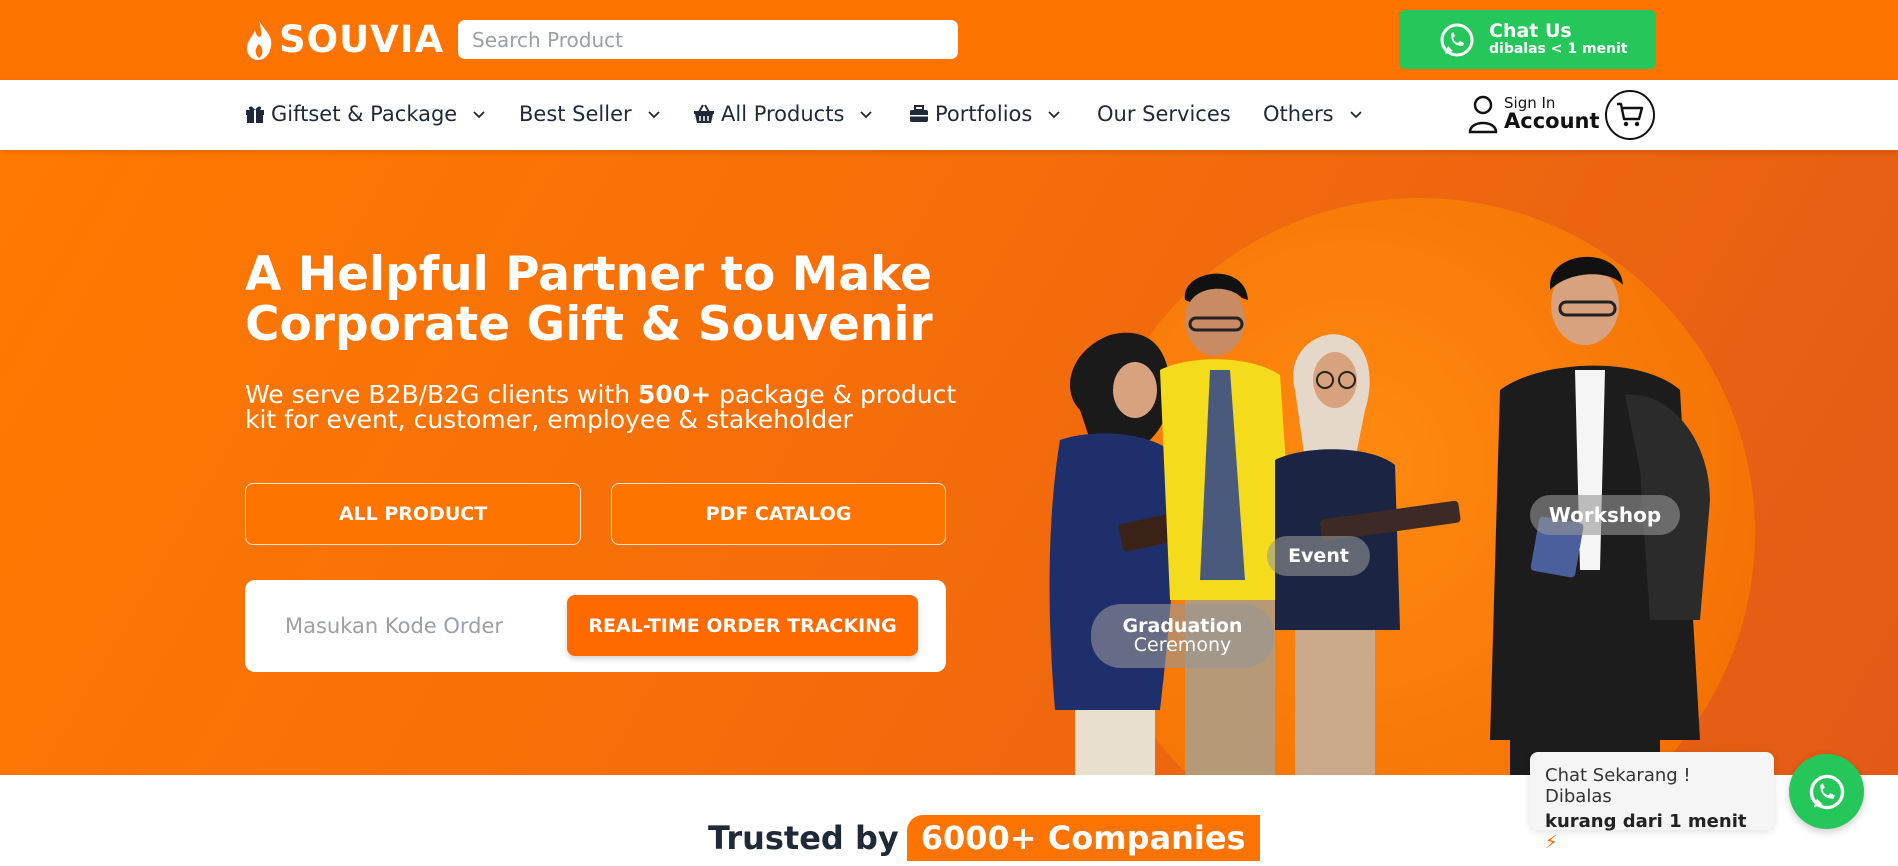  I want to click on tag-event: Event, so click(1318, 556).